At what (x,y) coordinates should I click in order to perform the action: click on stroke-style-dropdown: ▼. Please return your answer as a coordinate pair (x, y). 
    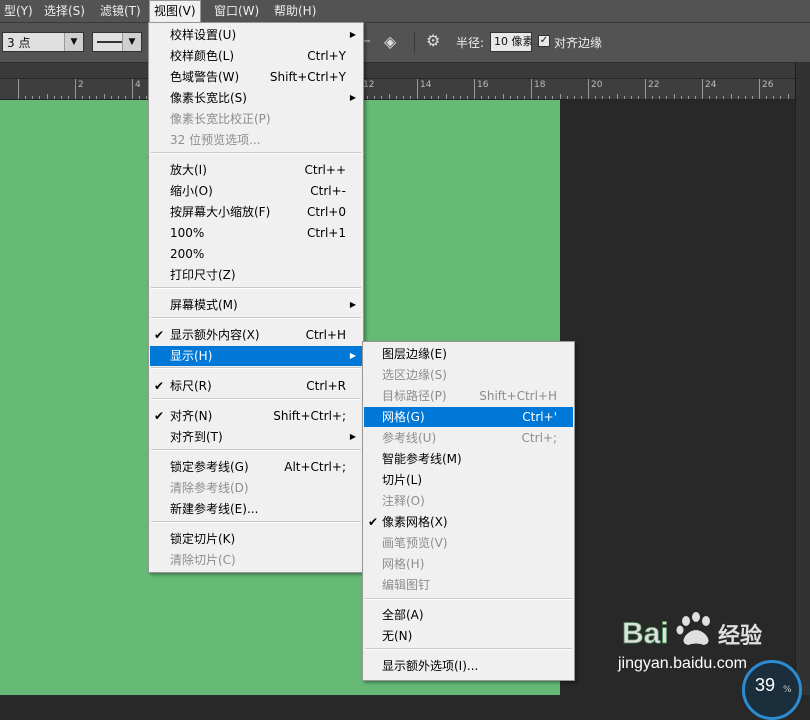
    Looking at the image, I should click on (117, 42).